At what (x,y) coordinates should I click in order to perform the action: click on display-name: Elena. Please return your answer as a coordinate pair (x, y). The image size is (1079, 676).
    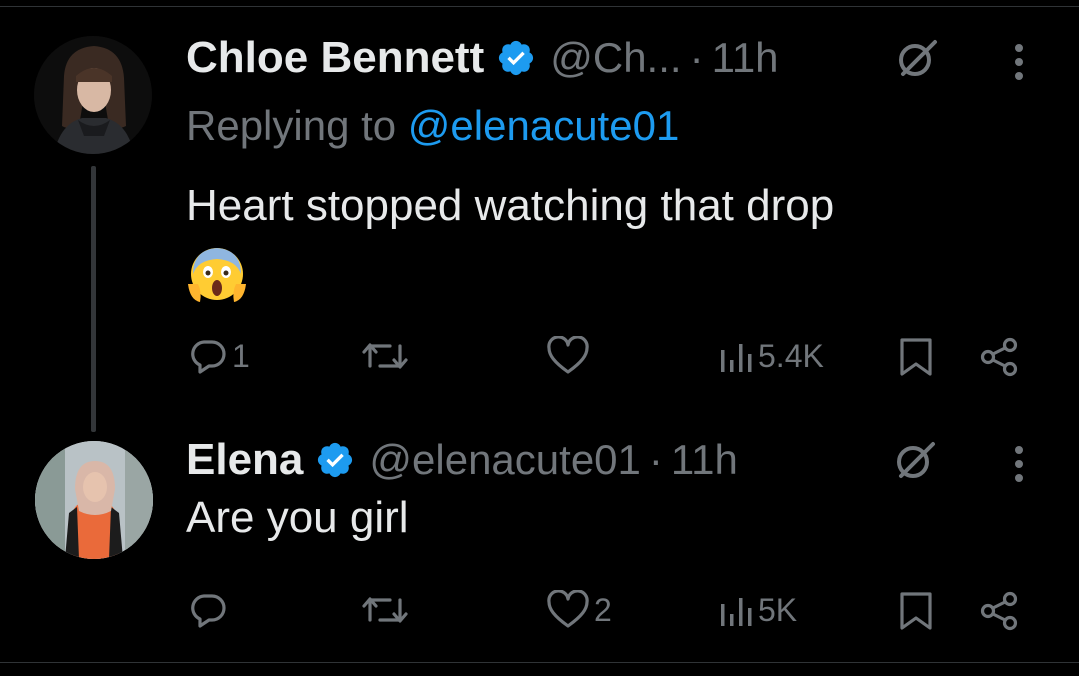
    Looking at the image, I should click on (244, 460).